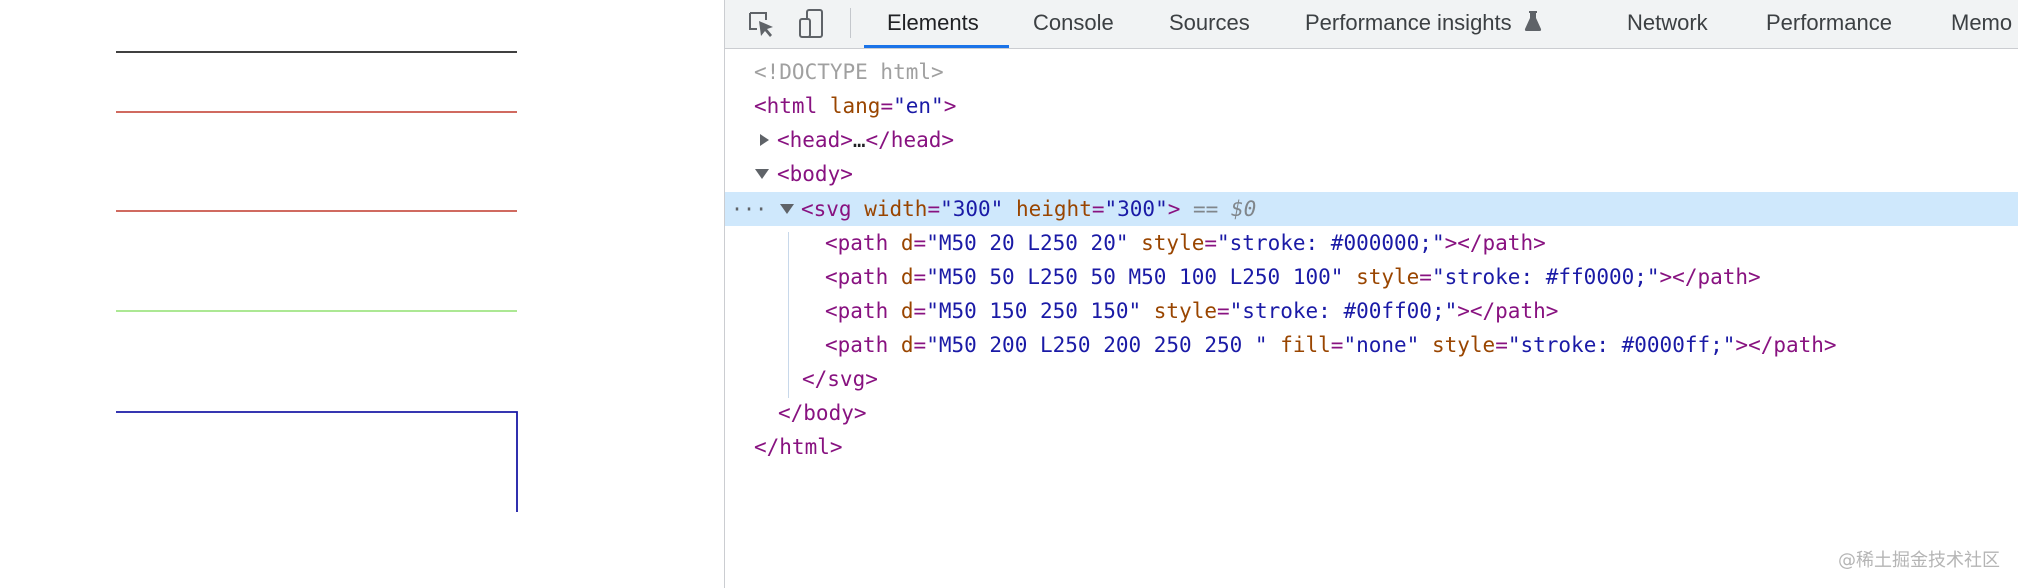  What do you see at coordinates (1381, 345) in the screenshot?
I see `path-fill-value: "none"` at bounding box center [1381, 345].